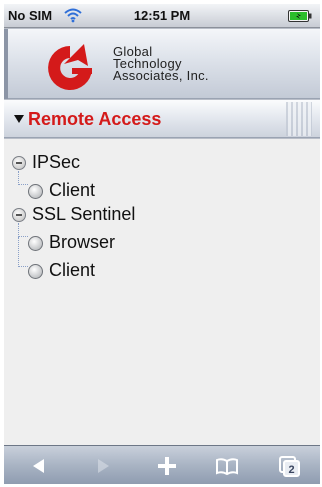 The height and width of the screenshot is (487, 322). Describe the element at coordinates (161, 75) in the screenshot. I see `company-line-3: Associates, Inc.` at that location.